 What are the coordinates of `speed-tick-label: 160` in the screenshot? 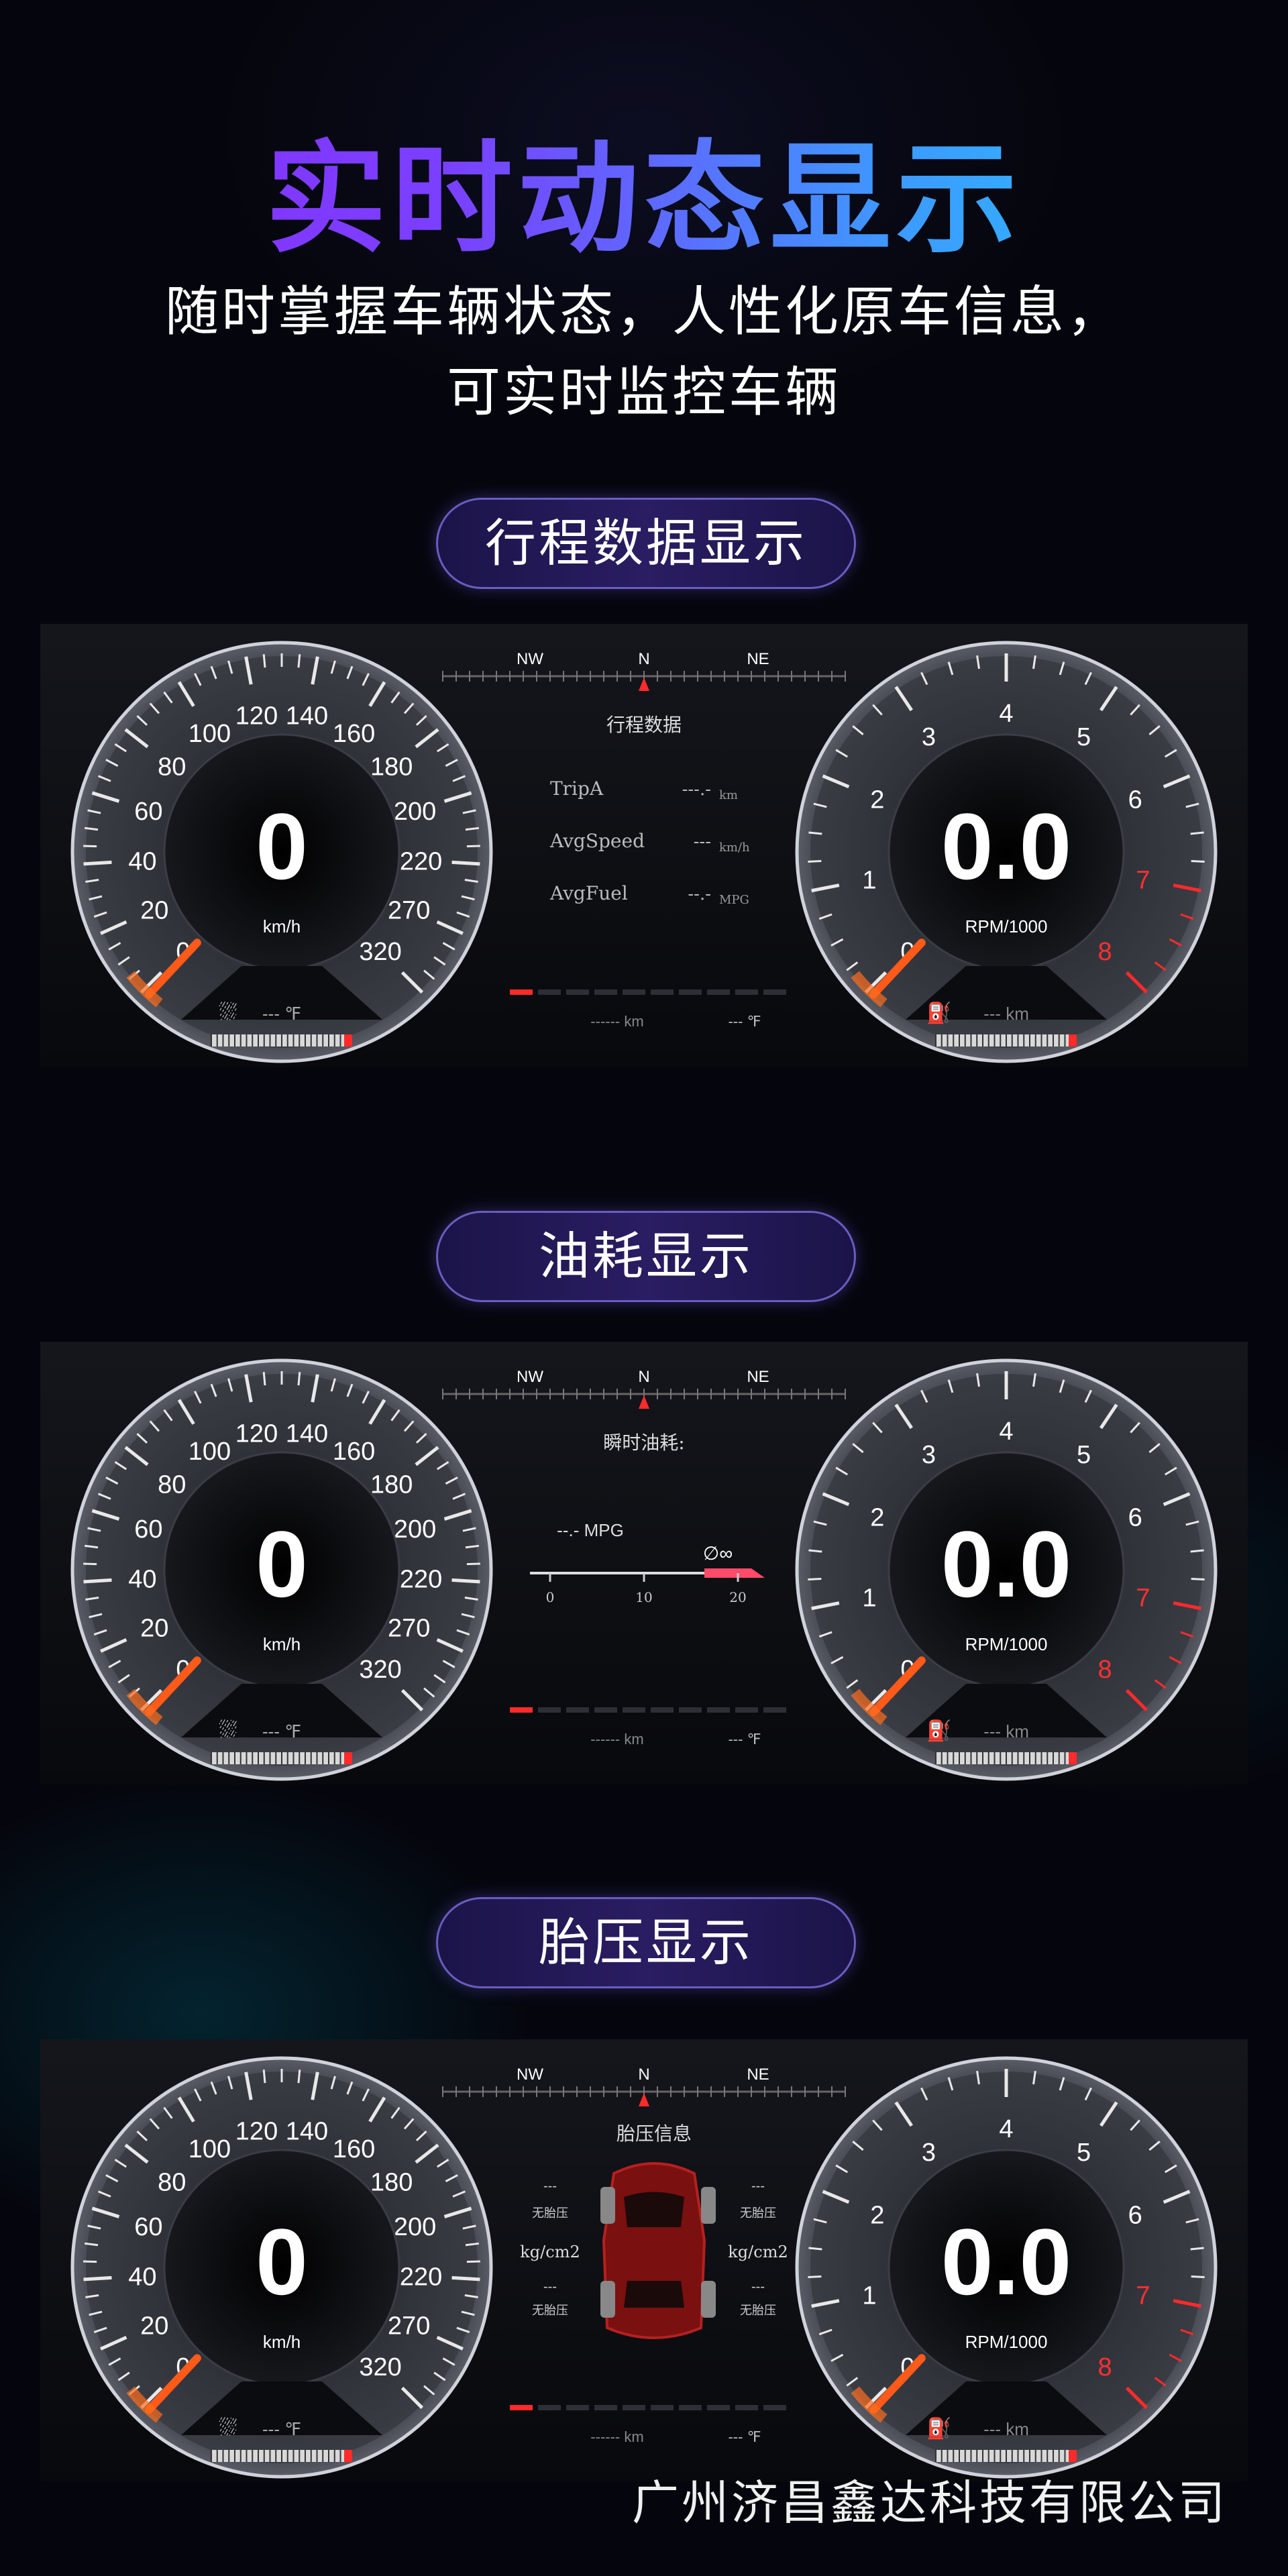 It's located at (354, 734).